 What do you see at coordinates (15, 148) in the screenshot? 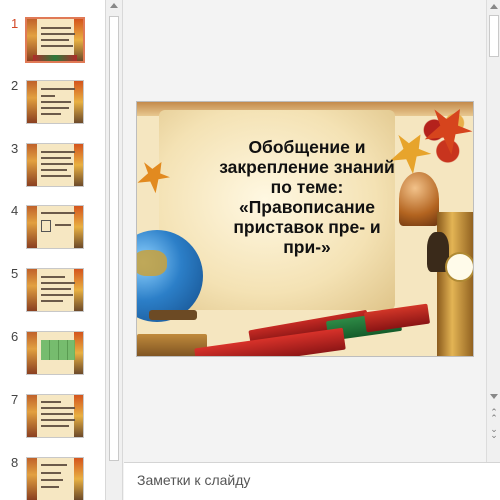
I see `thumbnail-number: 3` at bounding box center [15, 148].